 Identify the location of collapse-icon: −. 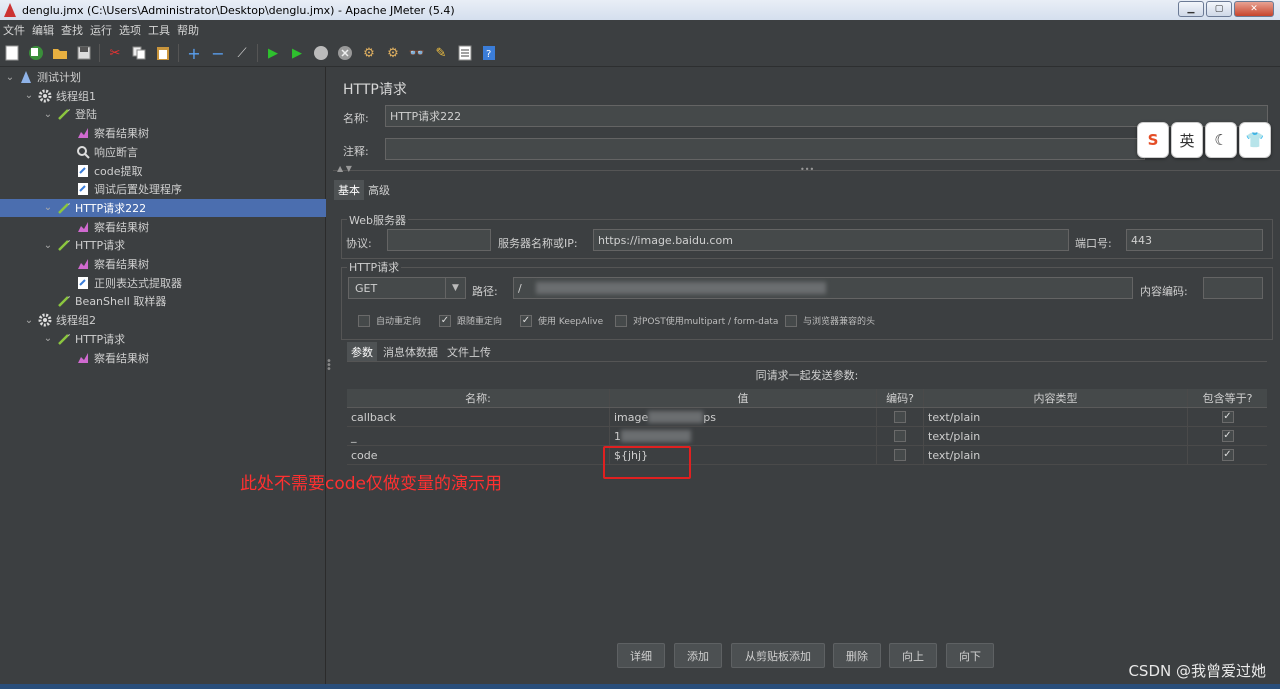
(218, 53).